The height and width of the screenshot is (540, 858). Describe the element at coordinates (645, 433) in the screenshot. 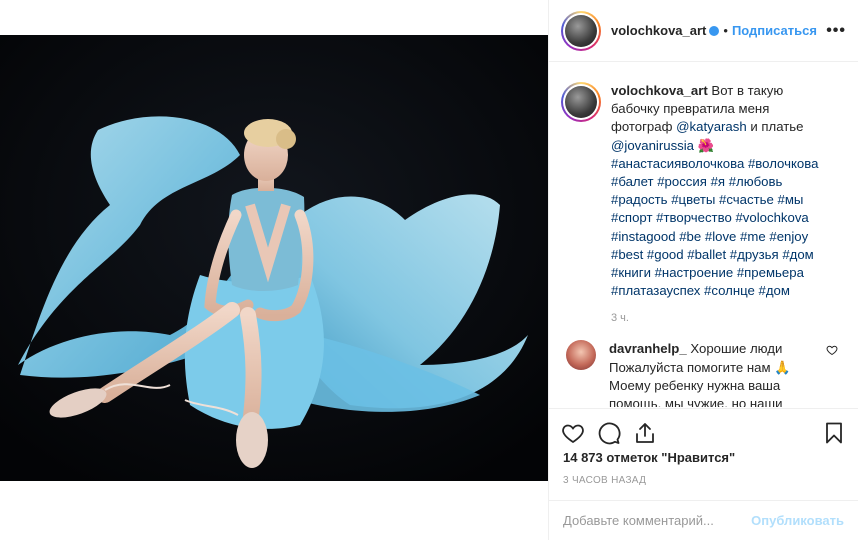

I see `share-icon` at that location.